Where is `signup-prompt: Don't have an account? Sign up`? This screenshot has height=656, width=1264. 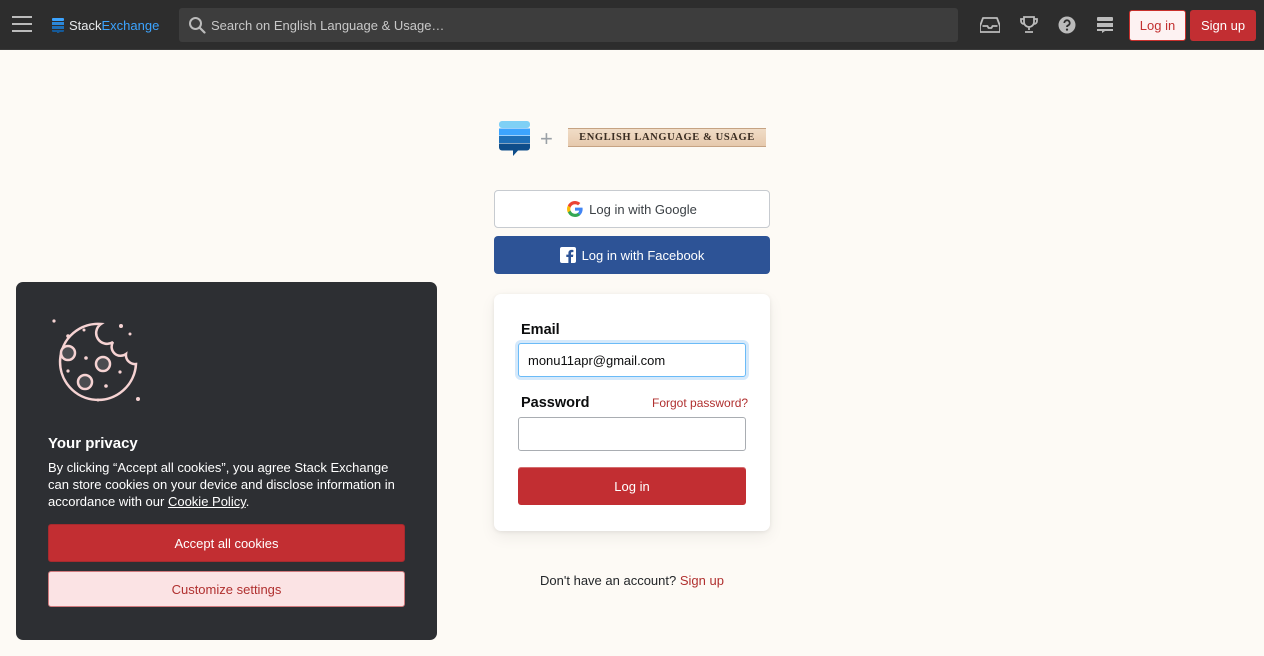
signup-prompt: Don't have an account? Sign up is located at coordinates (632, 580).